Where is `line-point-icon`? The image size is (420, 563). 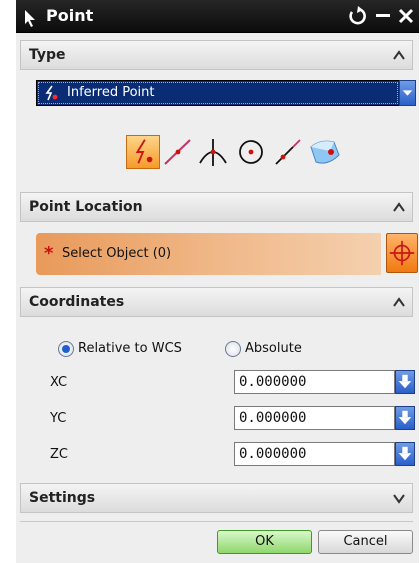
line-point-icon is located at coordinates (178, 152).